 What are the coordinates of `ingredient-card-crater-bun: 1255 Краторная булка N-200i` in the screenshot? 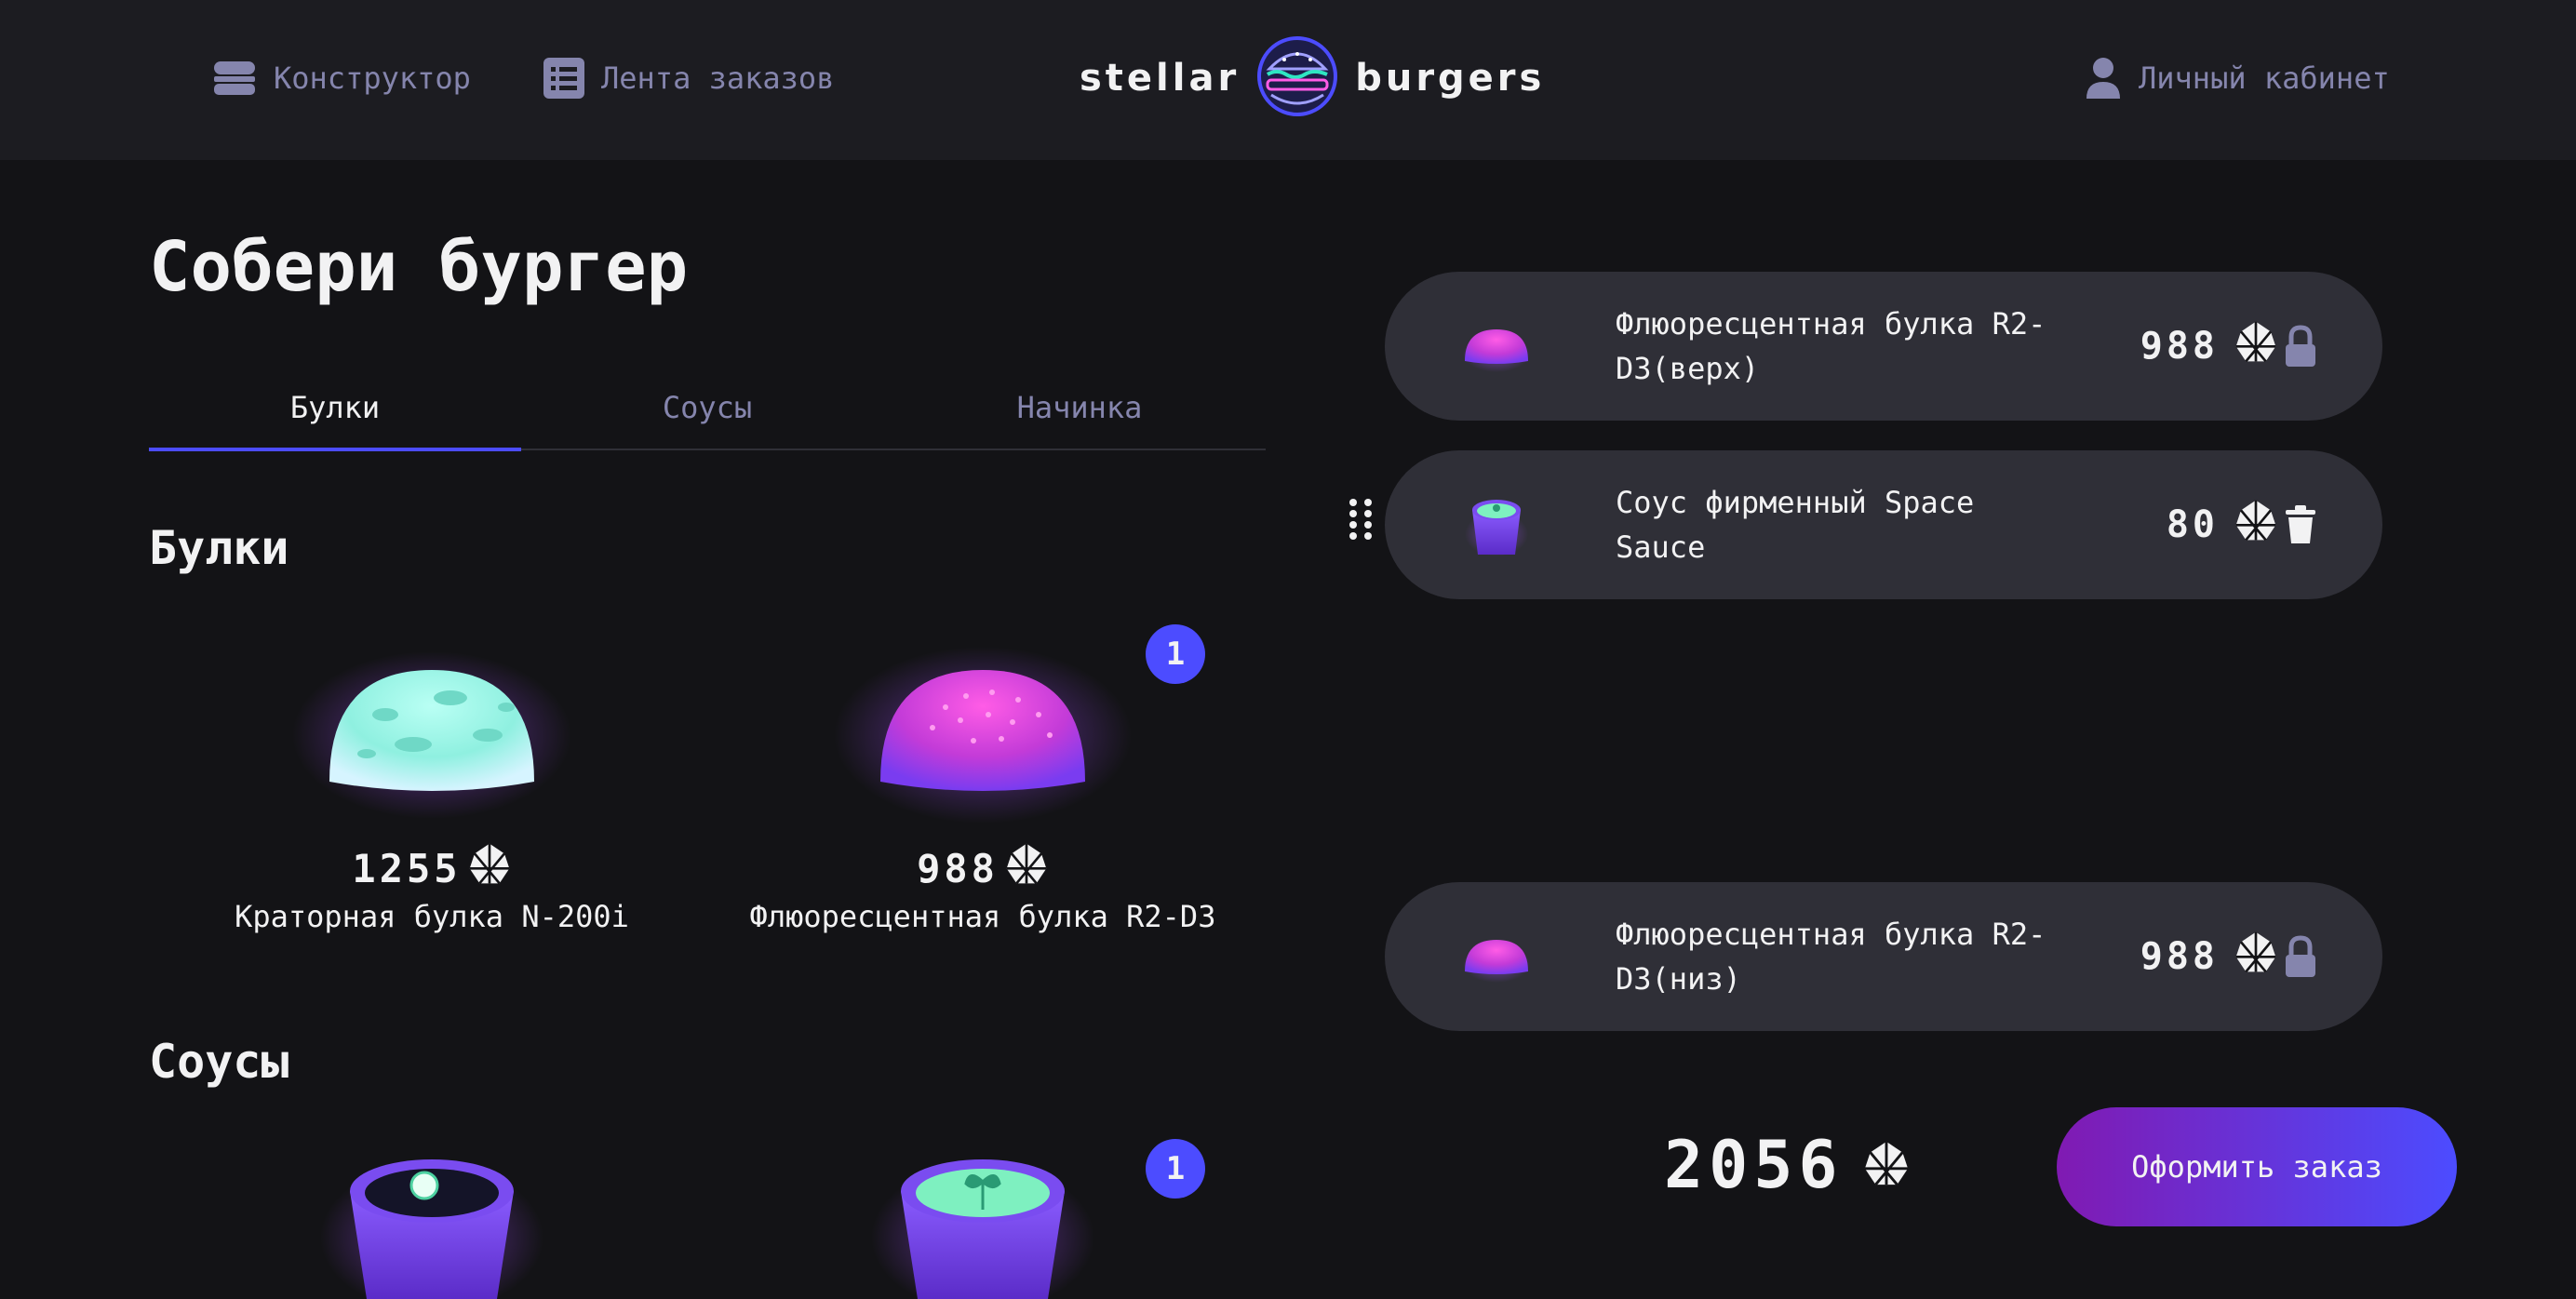 It's located at (431, 781).